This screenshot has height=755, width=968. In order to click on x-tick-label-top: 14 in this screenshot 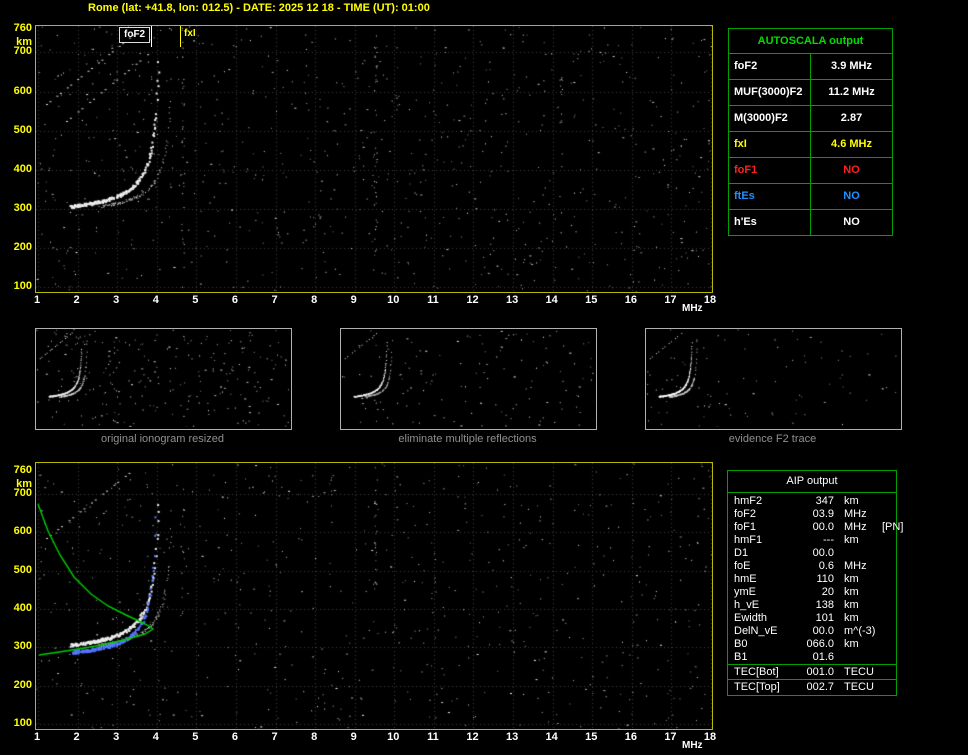, I will do `click(551, 300)`.